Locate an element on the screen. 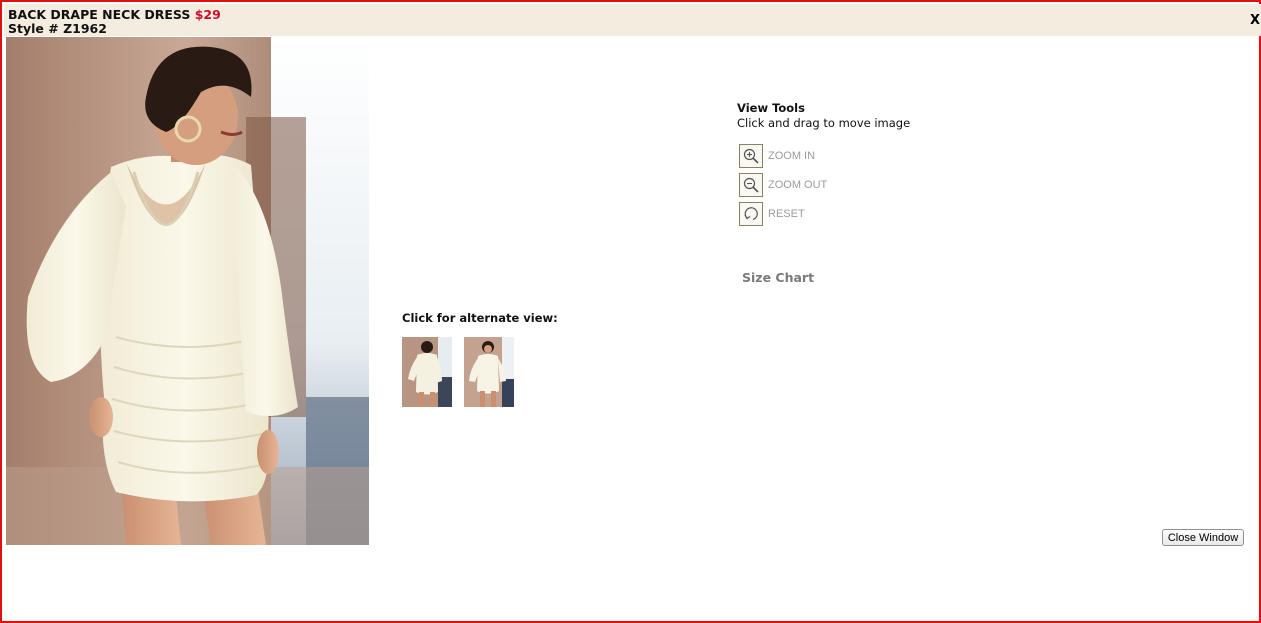 Image resolution: width=1261 pixels, height=623 pixels. alternate-front-view-image is located at coordinates (489, 372).